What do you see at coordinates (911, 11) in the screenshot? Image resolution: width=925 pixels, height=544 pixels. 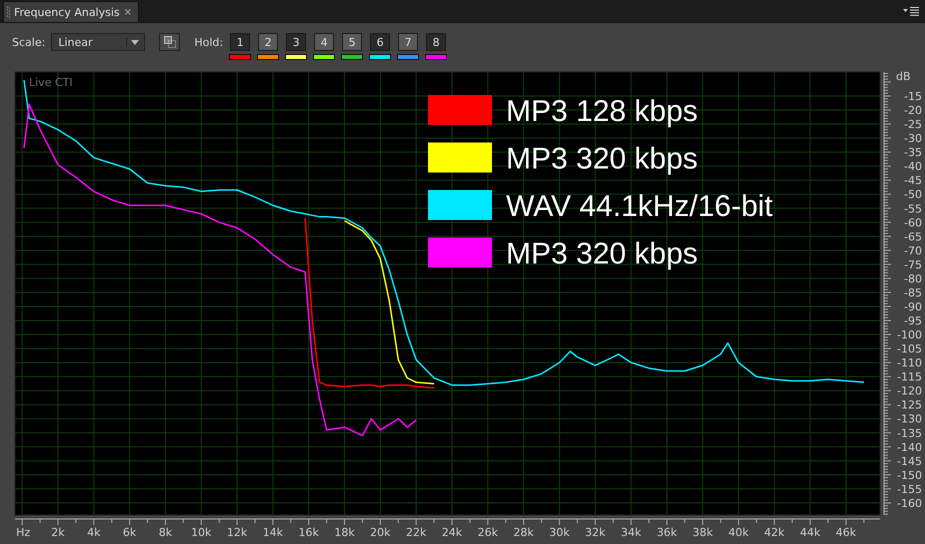 I see `menu-icon` at bounding box center [911, 11].